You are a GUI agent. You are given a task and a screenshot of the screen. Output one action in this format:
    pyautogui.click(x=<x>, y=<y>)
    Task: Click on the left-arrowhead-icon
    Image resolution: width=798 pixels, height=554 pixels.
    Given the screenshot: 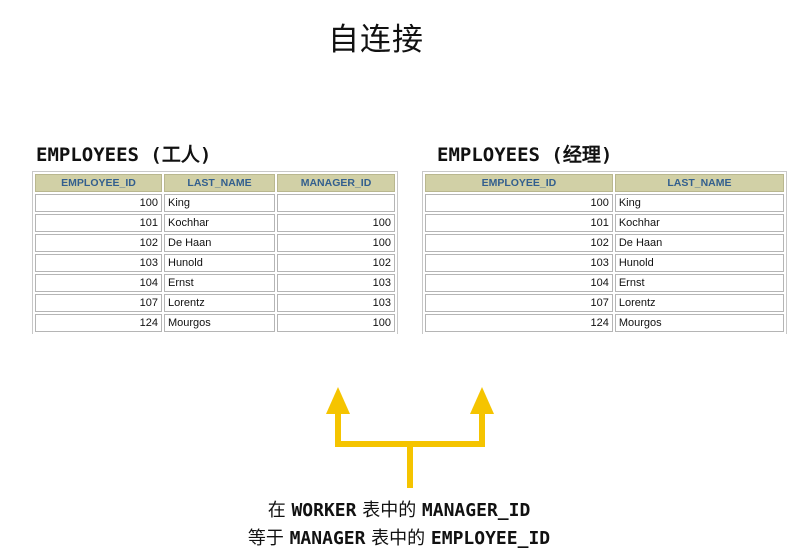 What is the action you would take?
    pyautogui.click(x=338, y=400)
    